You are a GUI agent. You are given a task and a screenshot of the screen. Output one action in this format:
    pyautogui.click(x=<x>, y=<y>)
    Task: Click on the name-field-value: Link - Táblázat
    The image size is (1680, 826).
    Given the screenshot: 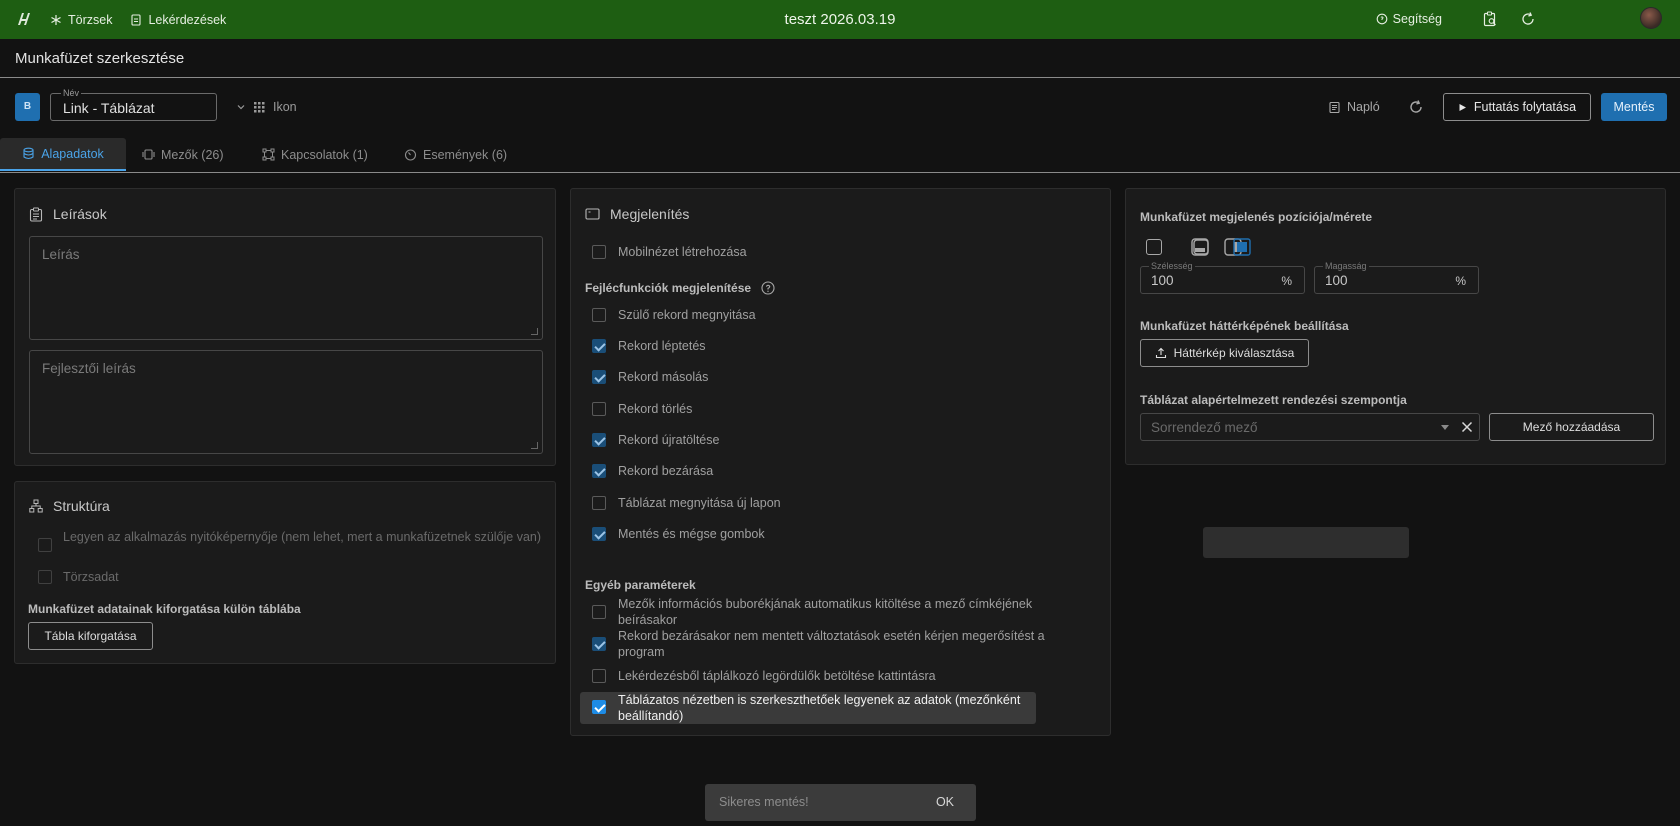 What is the action you would take?
    pyautogui.click(x=109, y=108)
    